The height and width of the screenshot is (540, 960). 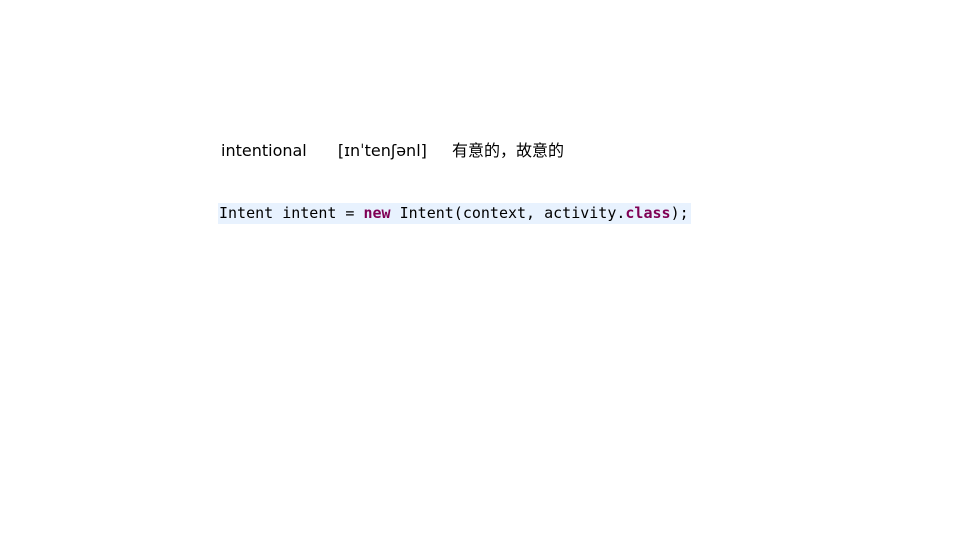 What do you see at coordinates (507, 150) in the screenshot?
I see `vocab-meaning: 有意的，故意的` at bounding box center [507, 150].